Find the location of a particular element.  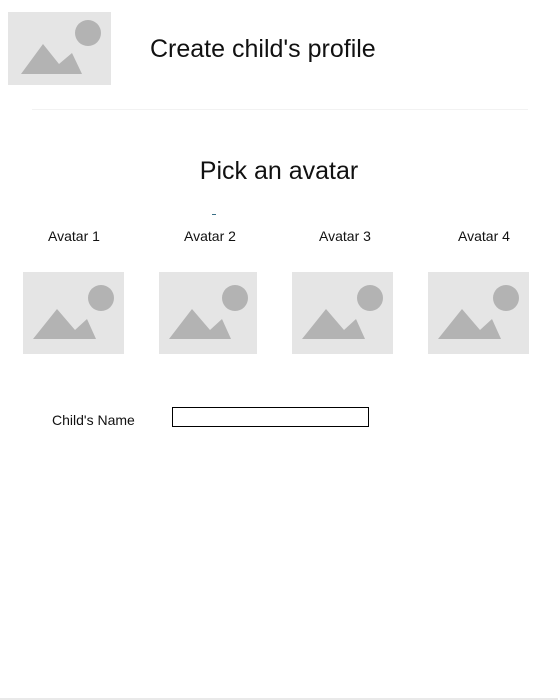

avatar-4-image is located at coordinates (478, 313).